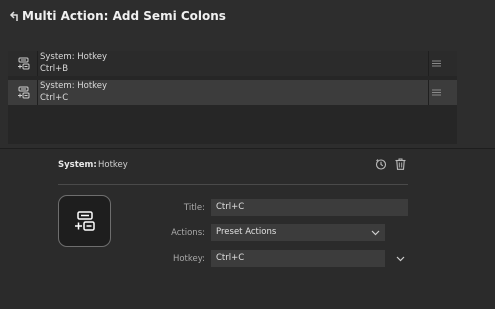 Image resolution: width=495 pixels, height=309 pixels. I want to click on list-item-subtitle: Ctrl+C, so click(54, 98).